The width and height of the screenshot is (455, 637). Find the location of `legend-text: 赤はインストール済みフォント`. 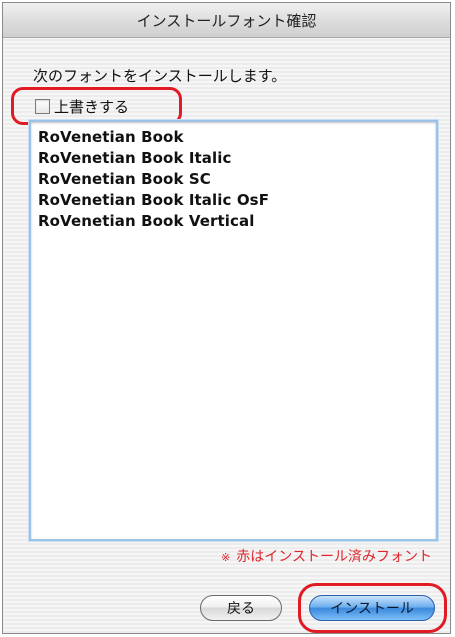

legend-text: 赤はインストール済みフォント is located at coordinates (334, 557).